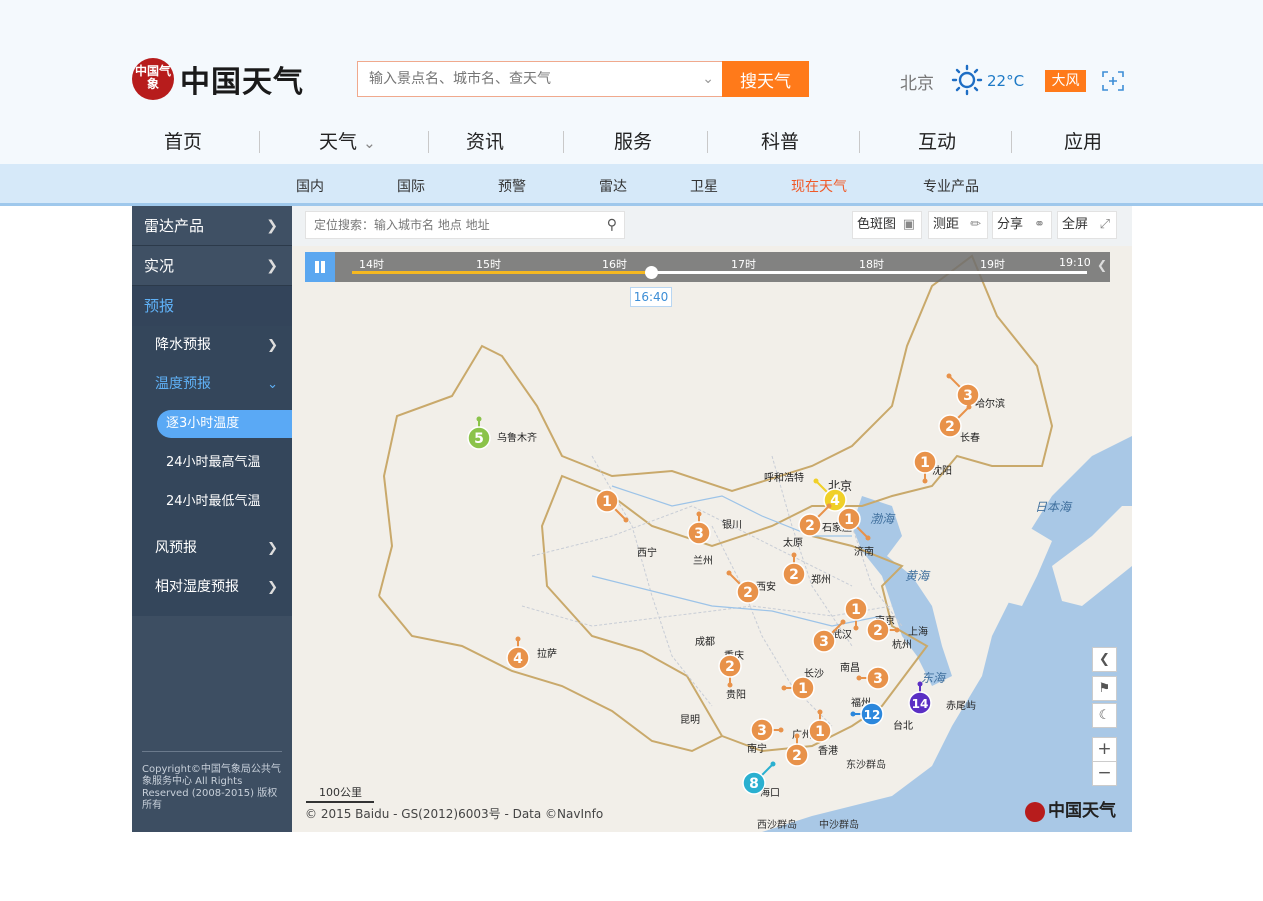 The height and width of the screenshot is (901, 1263). What do you see at coordinates (743, 264) in the screenshot?
I see `timeline-label: 17时` at bounding box center [743, 264].